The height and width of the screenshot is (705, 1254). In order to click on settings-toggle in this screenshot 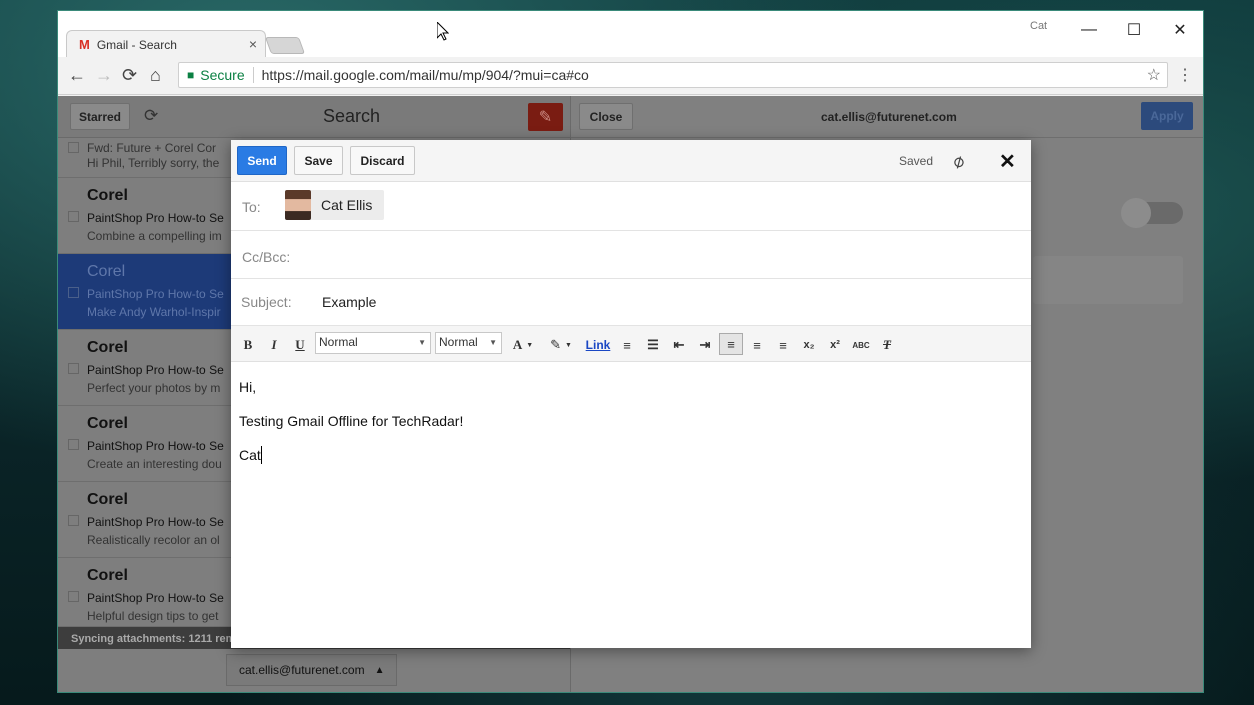, I will do `click(1152, 213)`.